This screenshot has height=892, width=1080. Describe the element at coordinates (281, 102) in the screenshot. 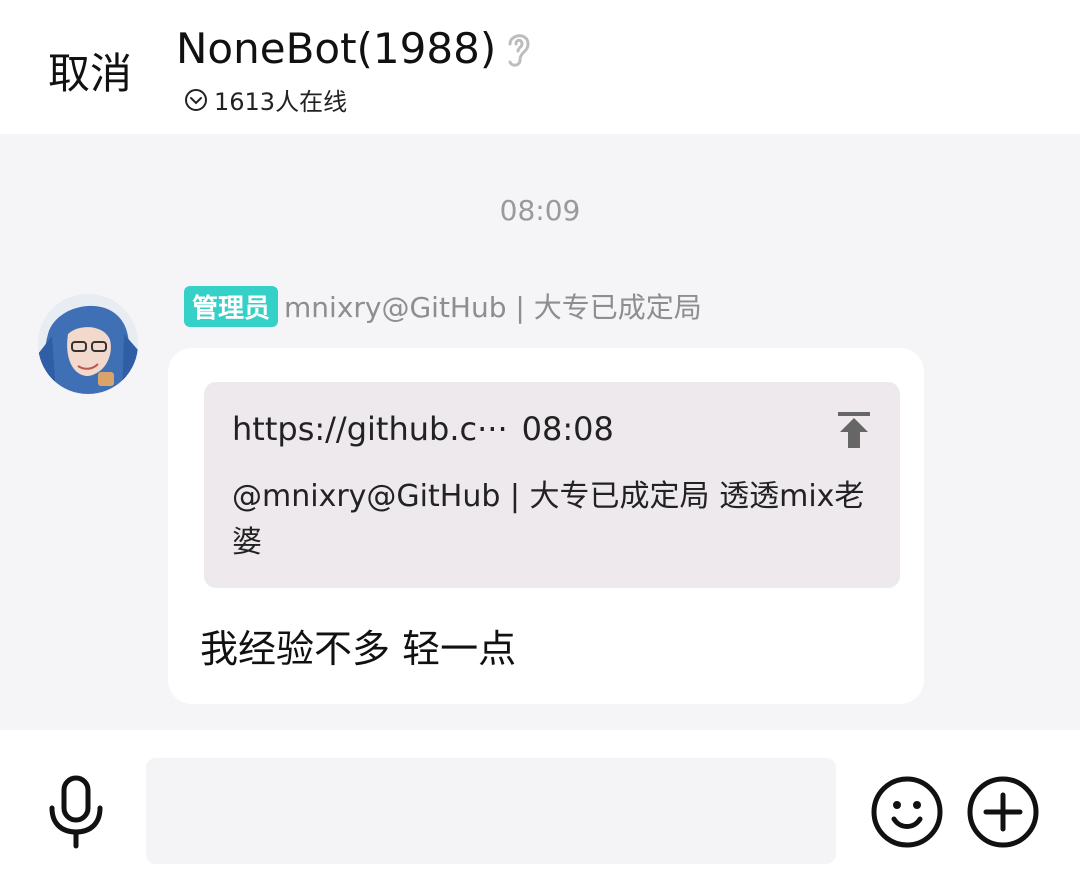

I see `online-count-text: 1613人在线` at that location.